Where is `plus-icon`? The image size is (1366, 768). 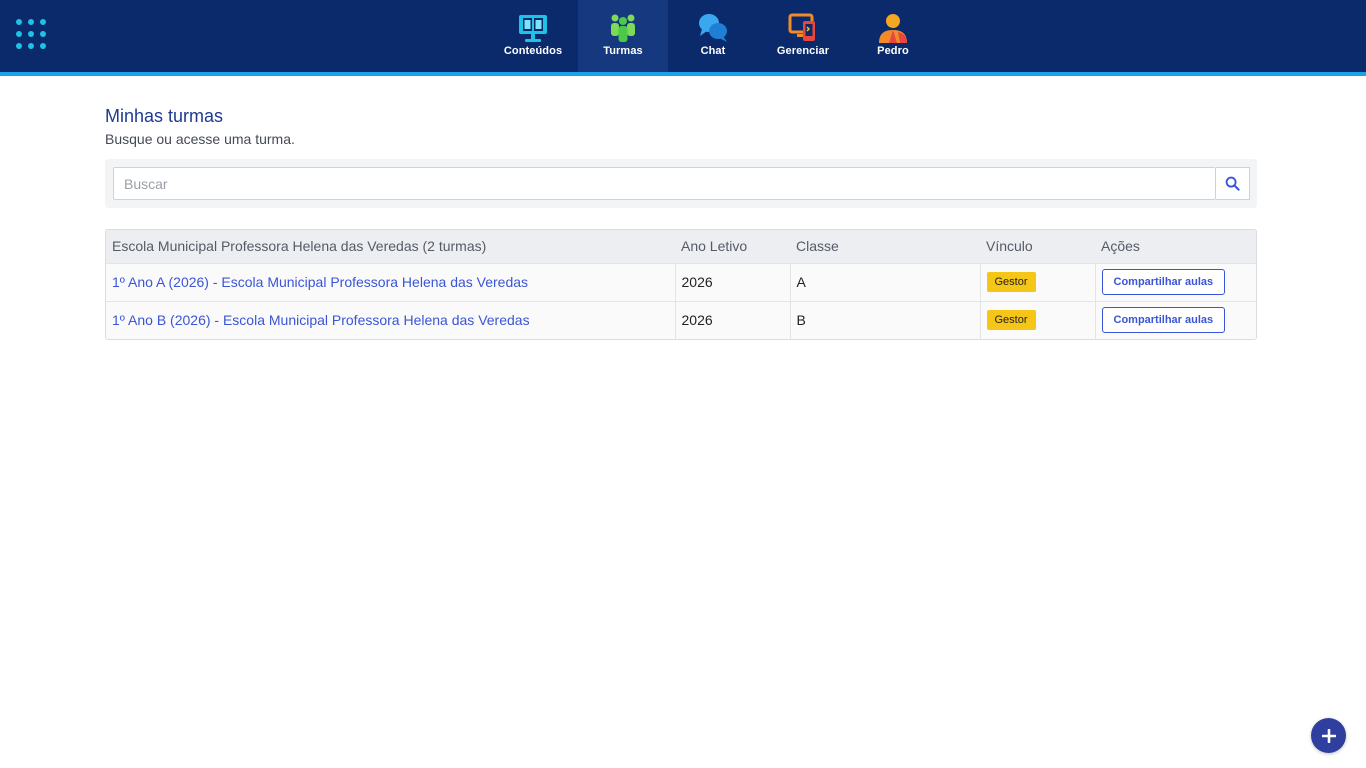
plus-icon is located at coordinates (1328, 735).